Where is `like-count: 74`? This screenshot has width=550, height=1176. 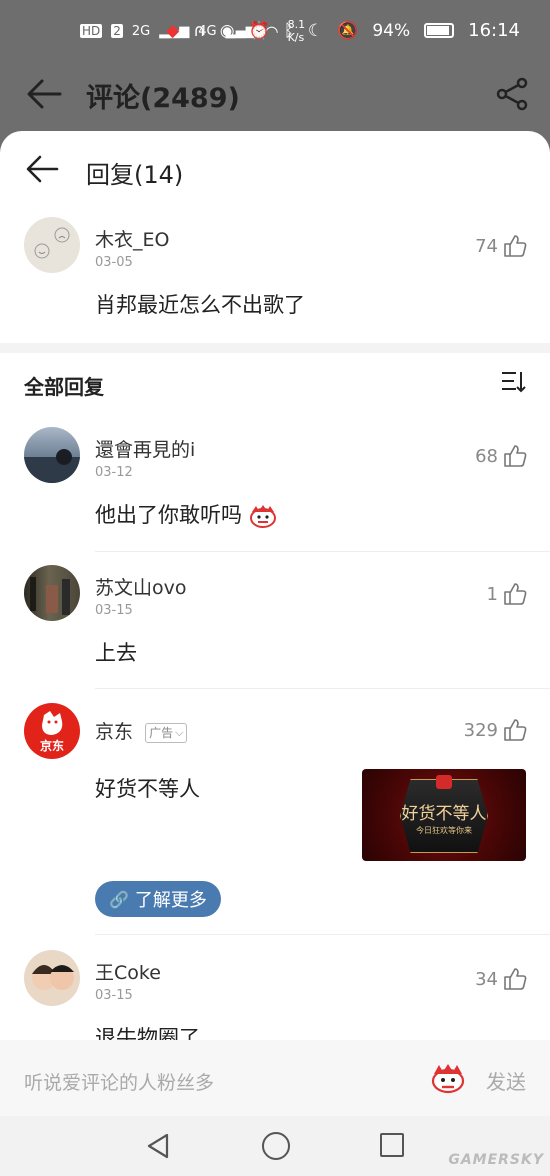
like-count: 74 is located at coordinates (486, 246).